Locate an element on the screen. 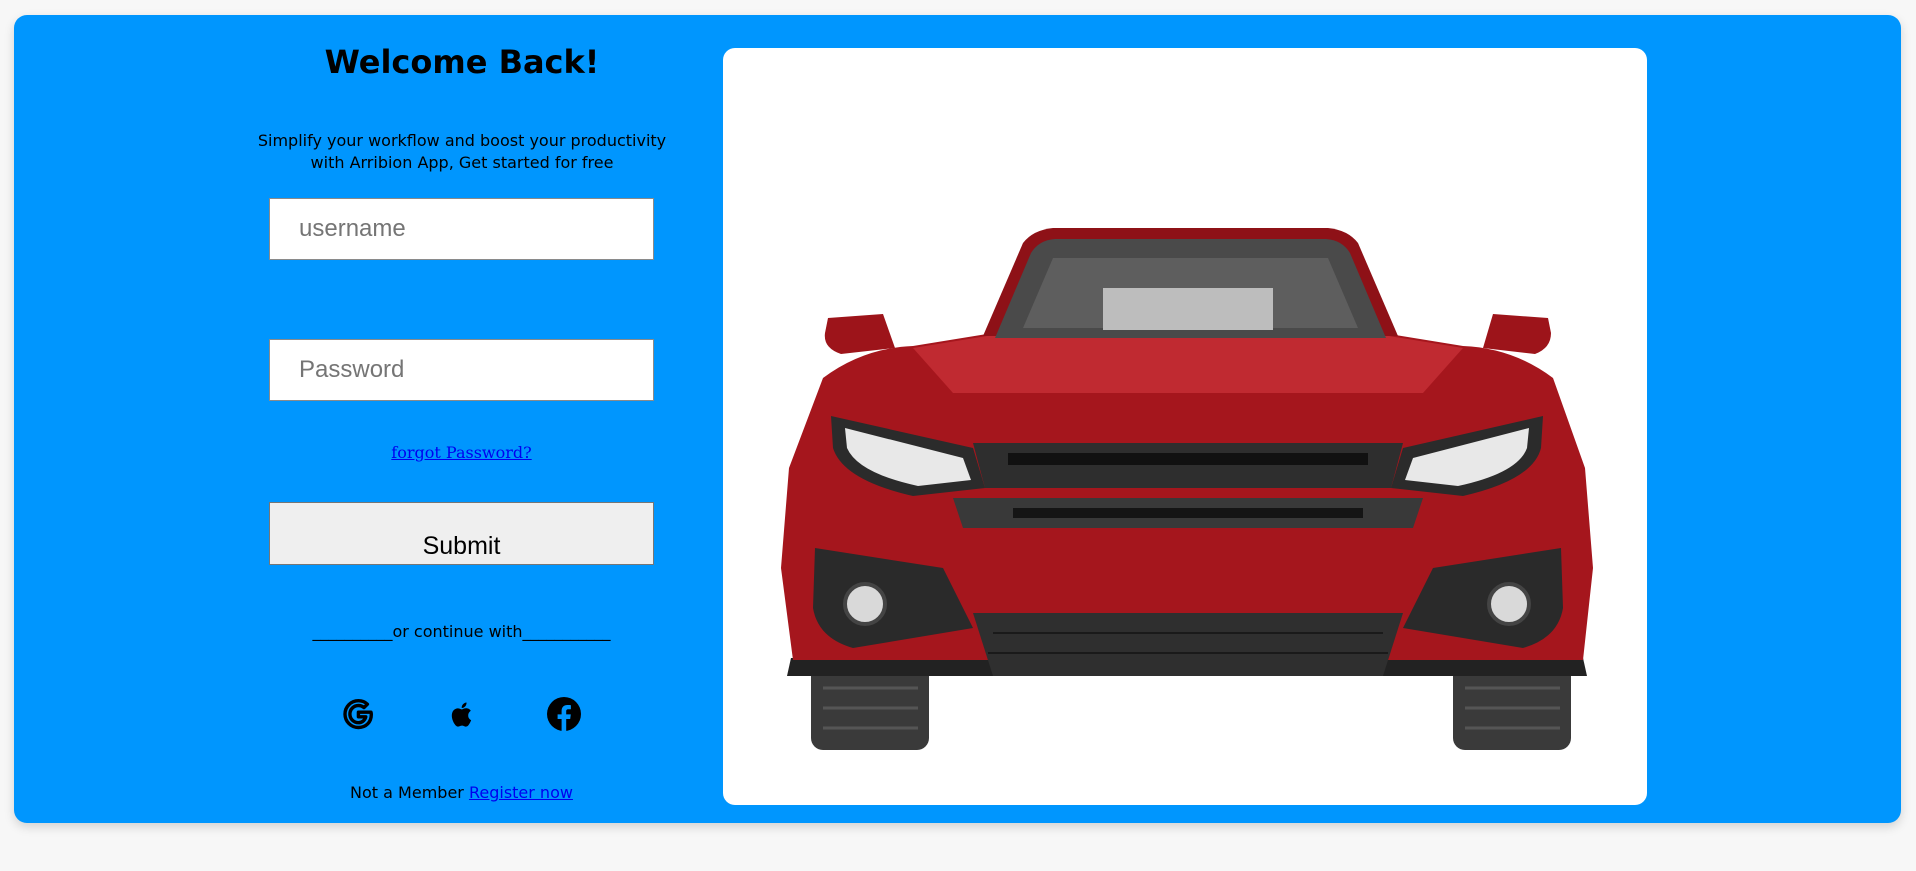  apple-icon is located at coordinates (461, 714).